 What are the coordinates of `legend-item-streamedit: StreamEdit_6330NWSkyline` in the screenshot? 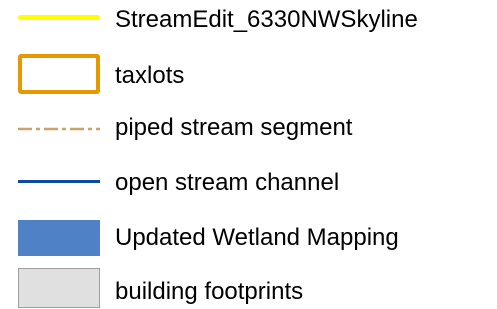 It's located at (248, 20).